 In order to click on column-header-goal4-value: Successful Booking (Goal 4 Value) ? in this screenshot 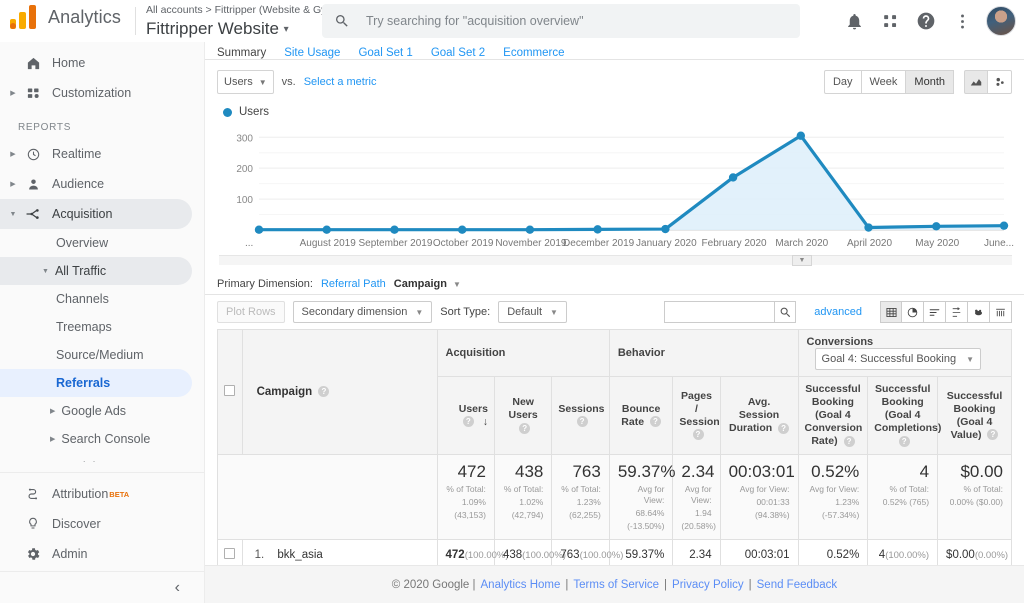, I will do `click(974, 415)`.